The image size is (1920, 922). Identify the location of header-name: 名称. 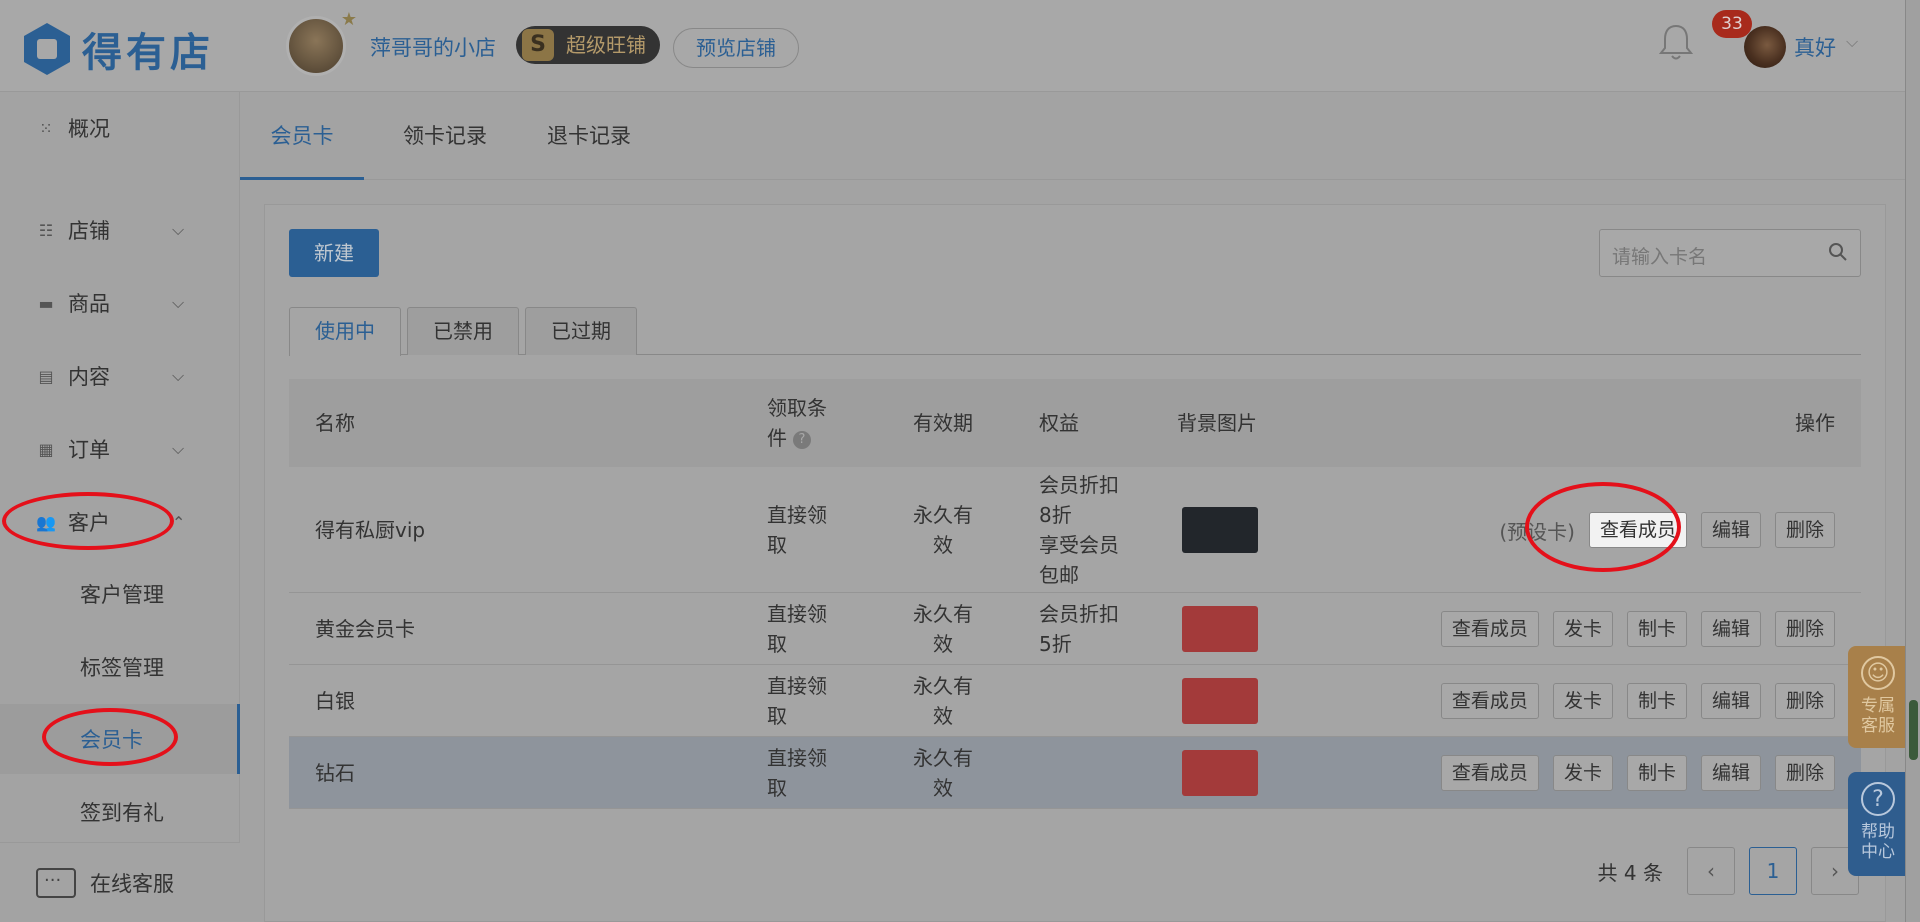
(335, 423).